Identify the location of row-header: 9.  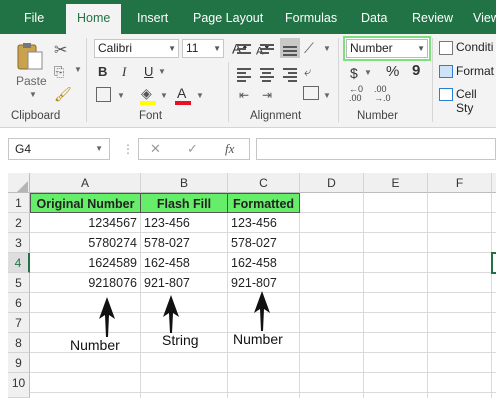
(19, 363).